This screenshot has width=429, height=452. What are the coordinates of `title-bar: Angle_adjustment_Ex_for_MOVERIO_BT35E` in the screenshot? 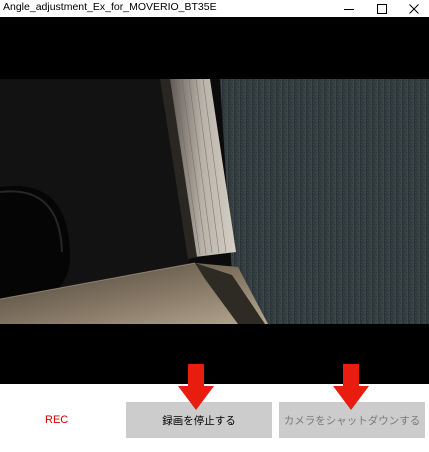 It's located at (214, 8).